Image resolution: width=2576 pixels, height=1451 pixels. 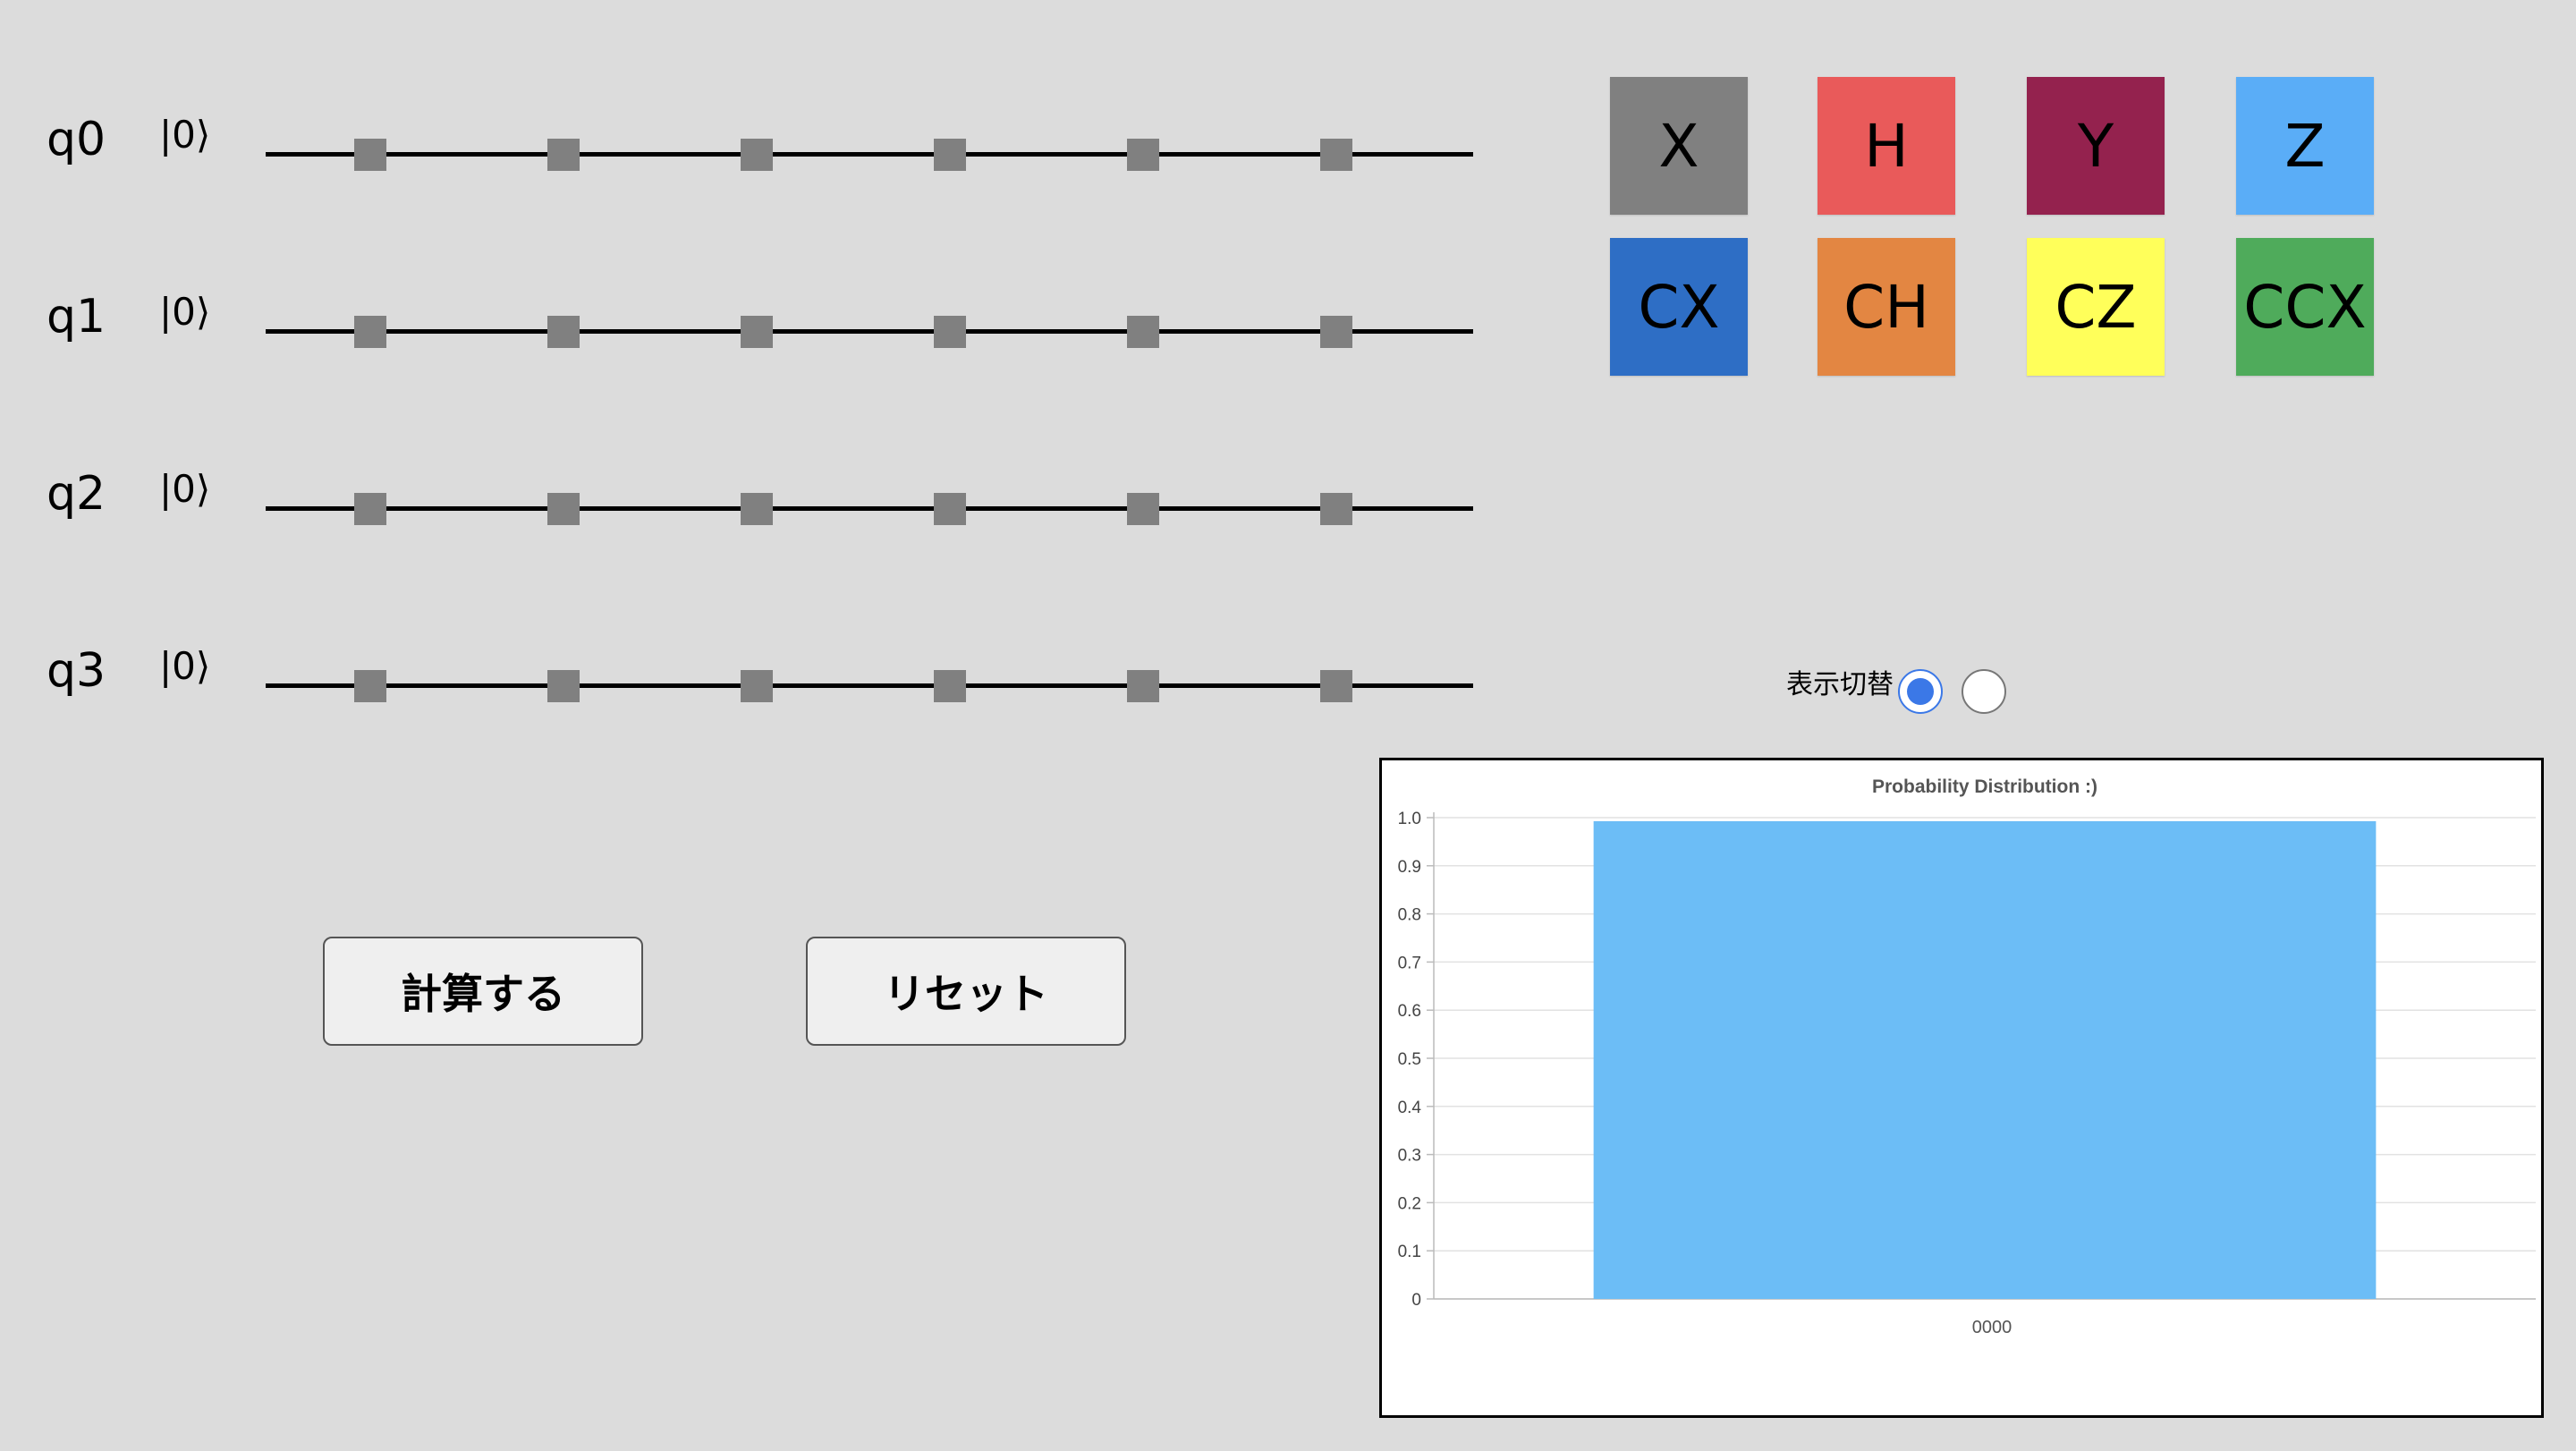 I want to click on y-tick-label: 0.6, so click(x=1409, y=1011).